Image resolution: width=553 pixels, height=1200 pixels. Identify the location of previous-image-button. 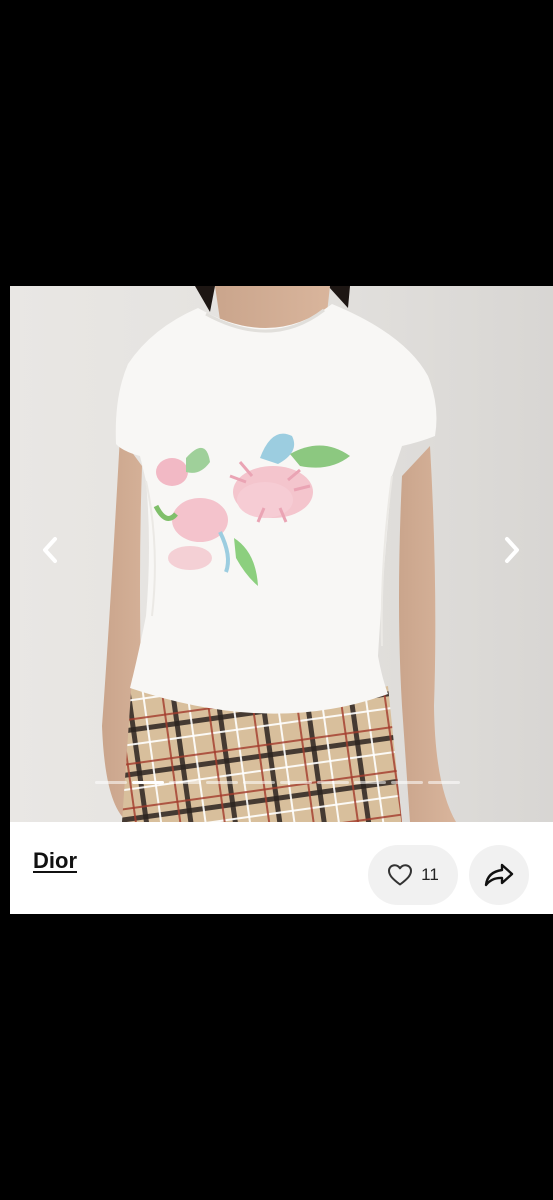
(50, 550).